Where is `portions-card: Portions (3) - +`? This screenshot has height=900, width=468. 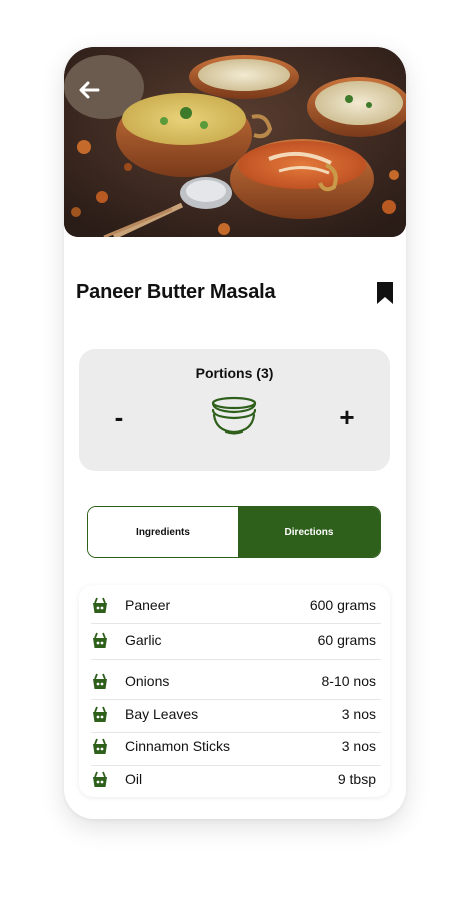
portions-card: Portions (3) - + is located at coordinates (234, 410).